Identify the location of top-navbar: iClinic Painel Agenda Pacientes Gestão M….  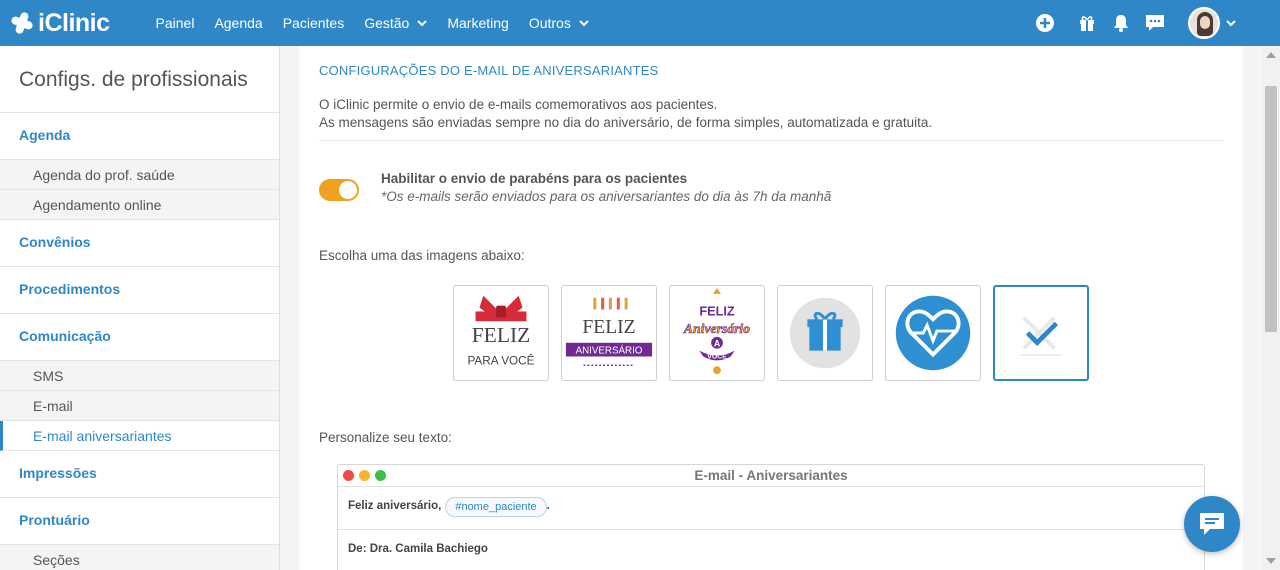
(640, 23).